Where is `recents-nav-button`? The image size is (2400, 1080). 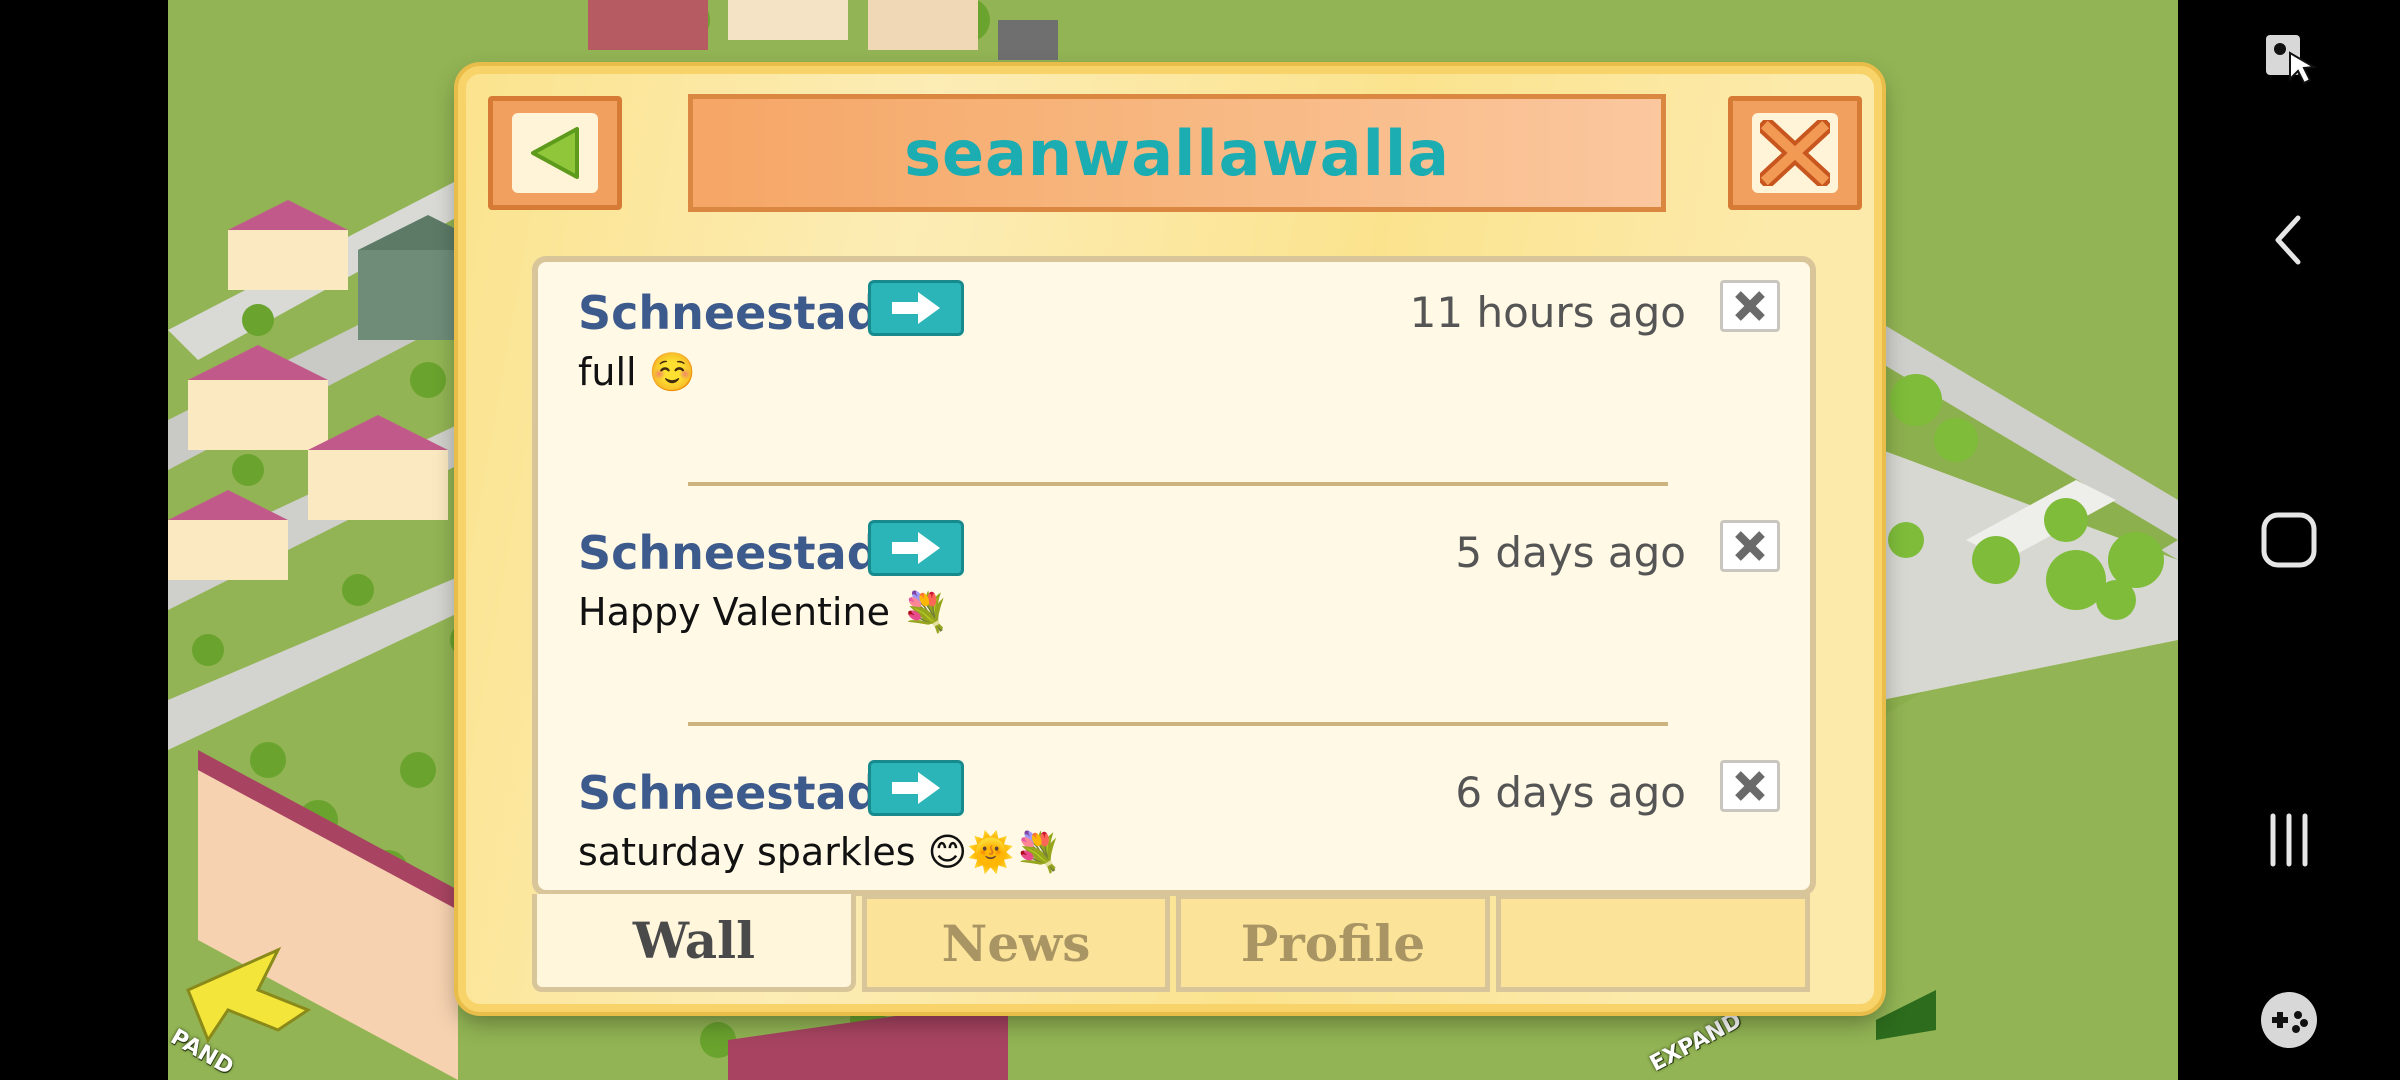 recents-nav-button is located at coordinates (2289, 840).